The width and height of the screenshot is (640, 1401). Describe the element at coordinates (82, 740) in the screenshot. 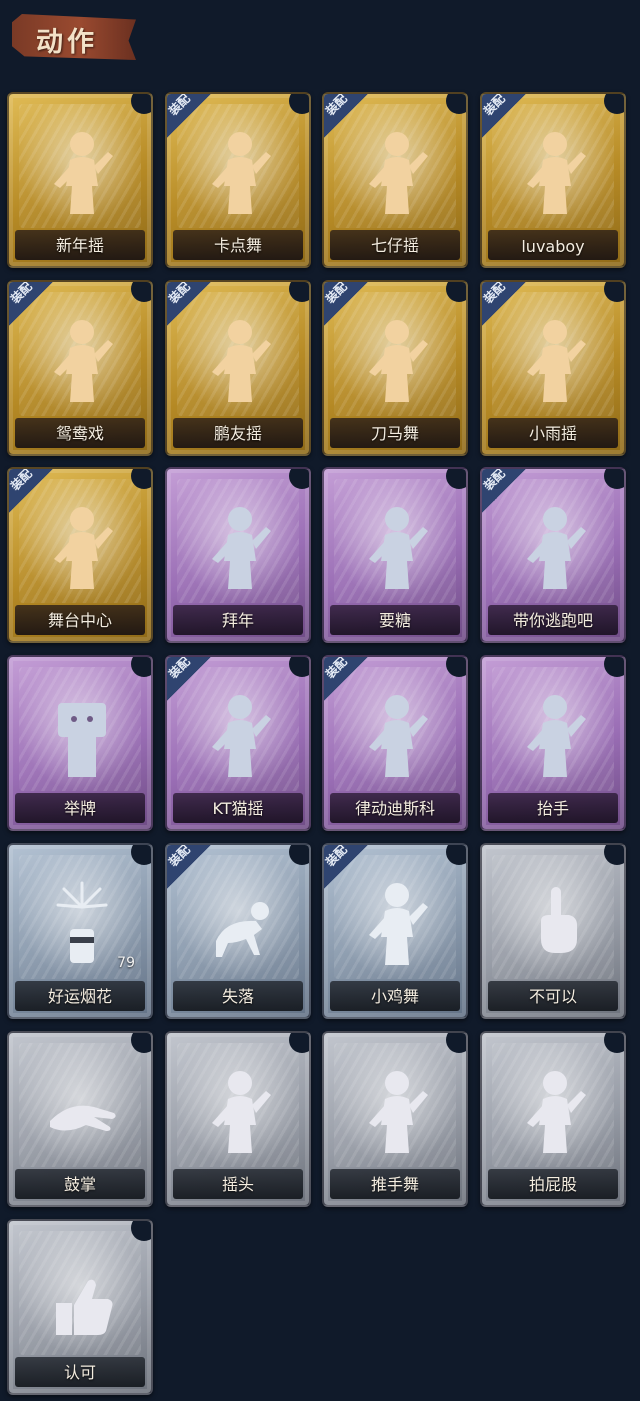

I see `figure-hold-sign-icon` at that location.